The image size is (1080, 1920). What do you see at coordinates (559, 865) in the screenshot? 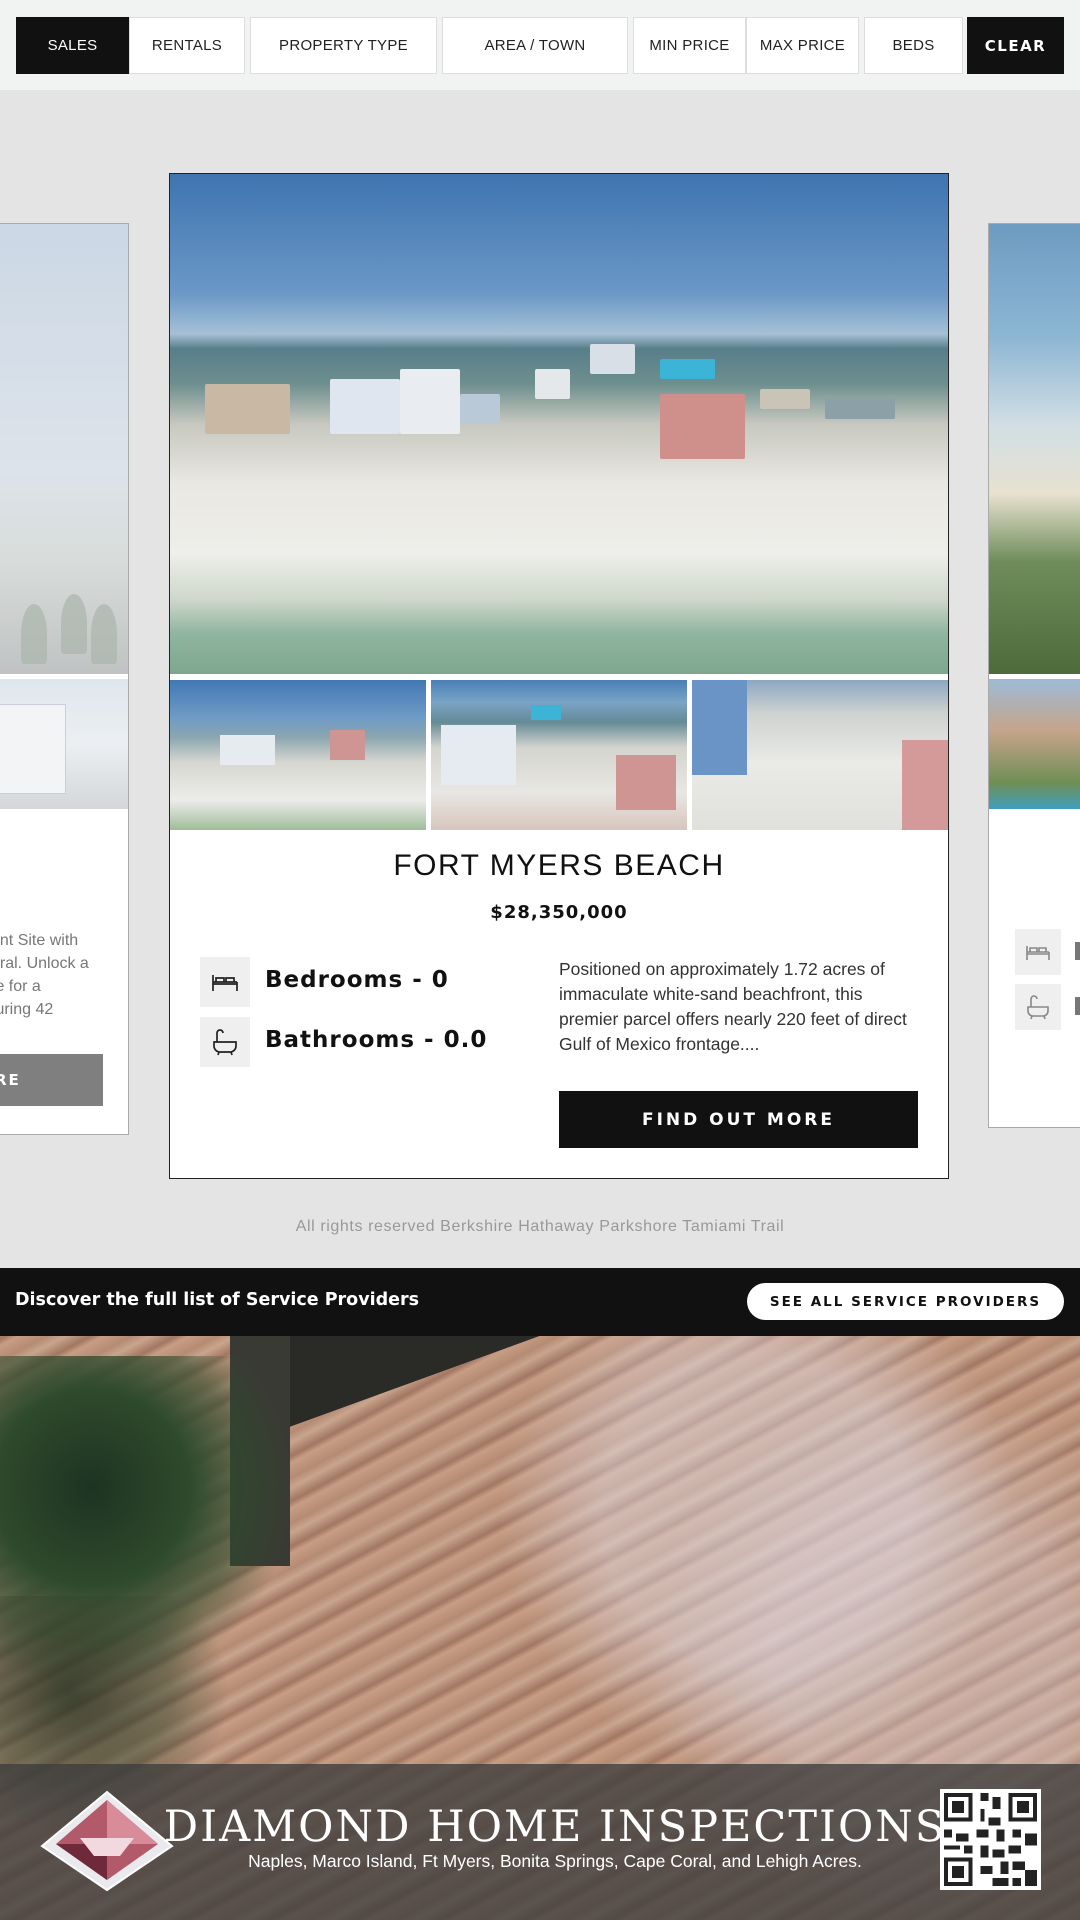
I see `listing-title: FORT MYERS BEACH` at bounding box center [559, 865].